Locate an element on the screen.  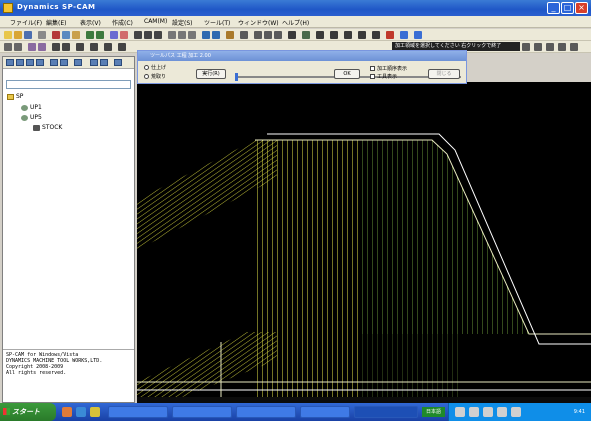
tree-node-up1: UP1 is located at coordinates (31, 107).